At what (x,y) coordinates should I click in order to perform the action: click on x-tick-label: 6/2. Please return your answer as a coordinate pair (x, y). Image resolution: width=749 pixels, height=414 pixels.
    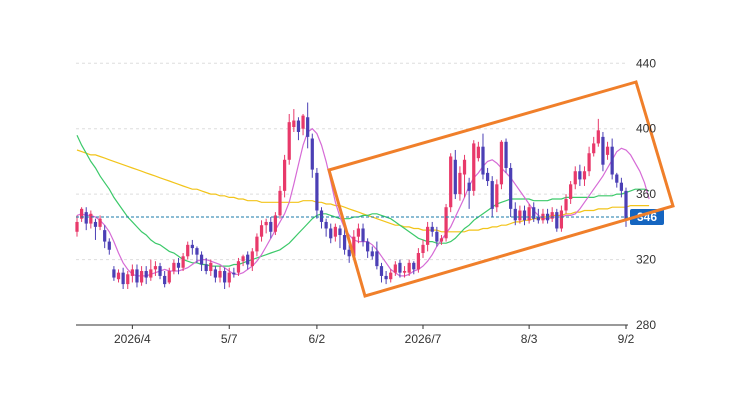
    Looking at the image, I should click on (317, 339).